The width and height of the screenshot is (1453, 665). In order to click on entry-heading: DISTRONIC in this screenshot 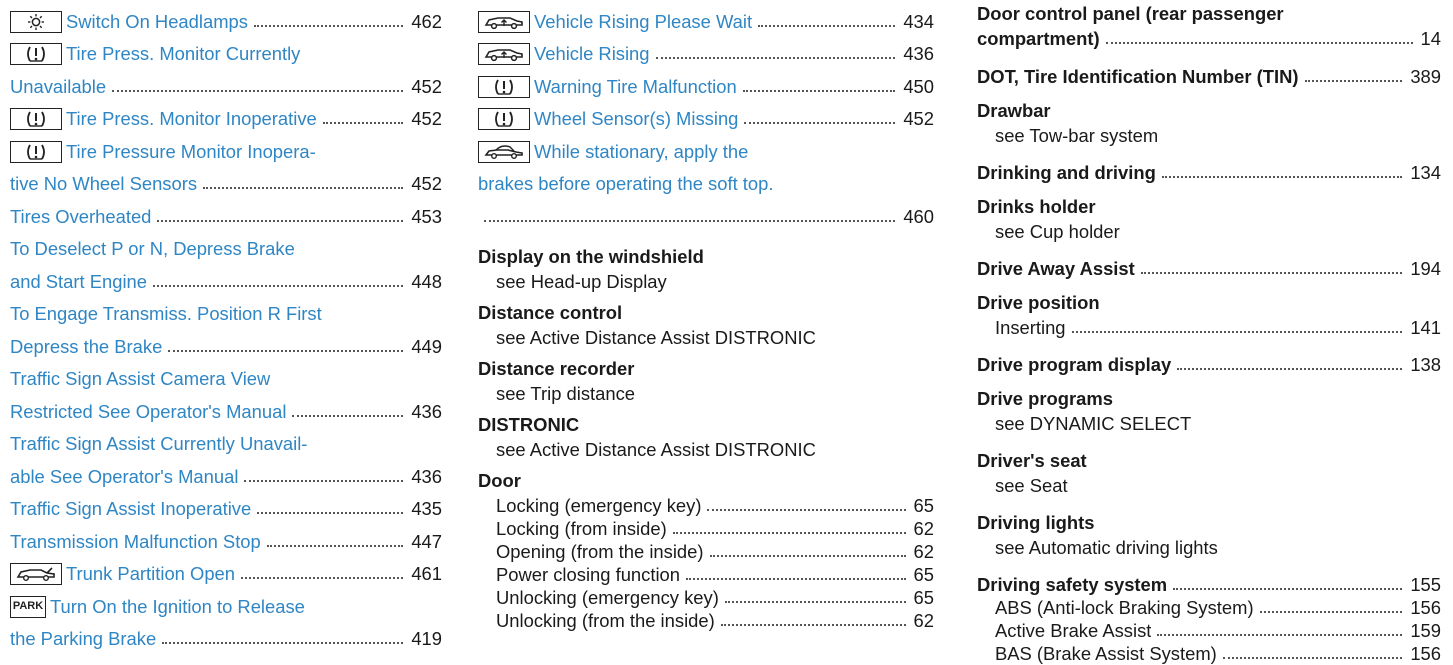, I will do `click(529, 424)`.